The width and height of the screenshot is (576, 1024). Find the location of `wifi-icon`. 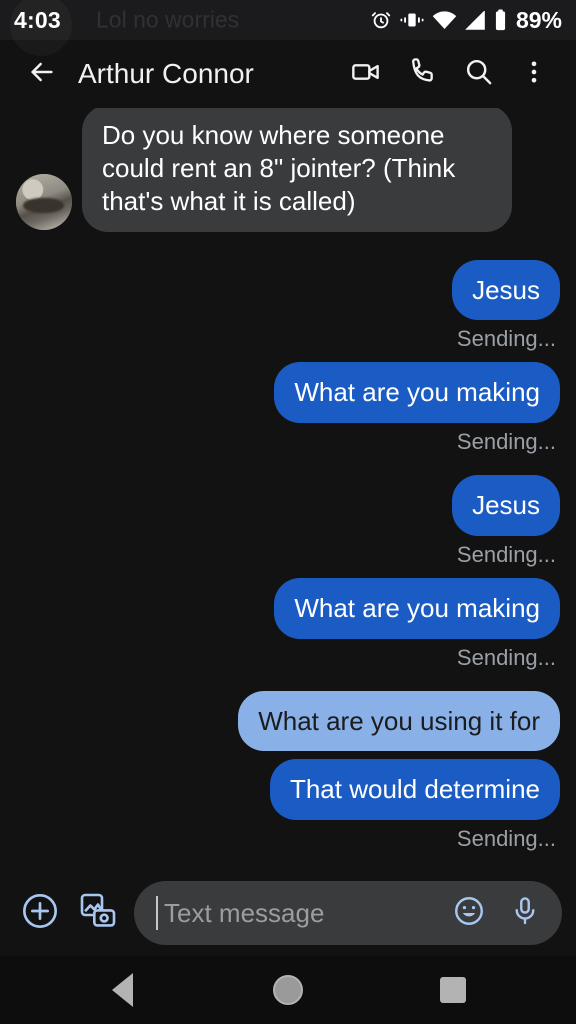

wifi-icon is located at coordinates (444, 20).